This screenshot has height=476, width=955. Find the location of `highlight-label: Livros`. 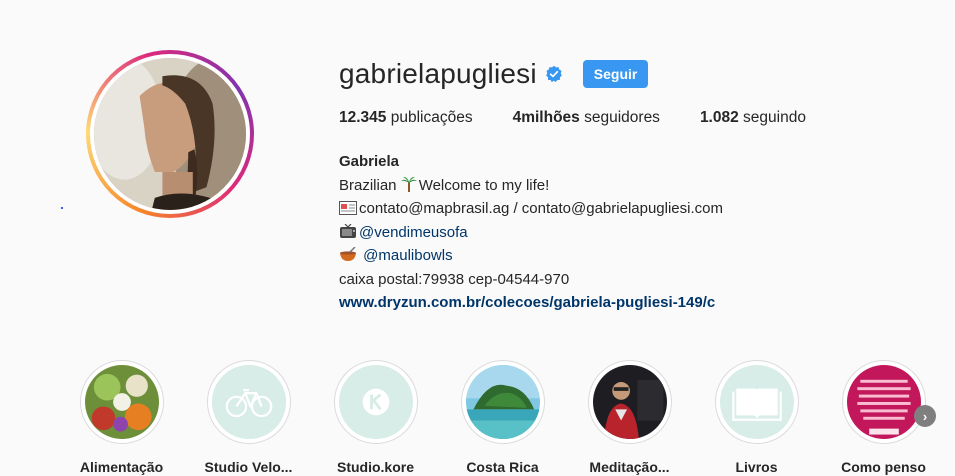

highlight-label: Livros is located at coordinates (756, 467).